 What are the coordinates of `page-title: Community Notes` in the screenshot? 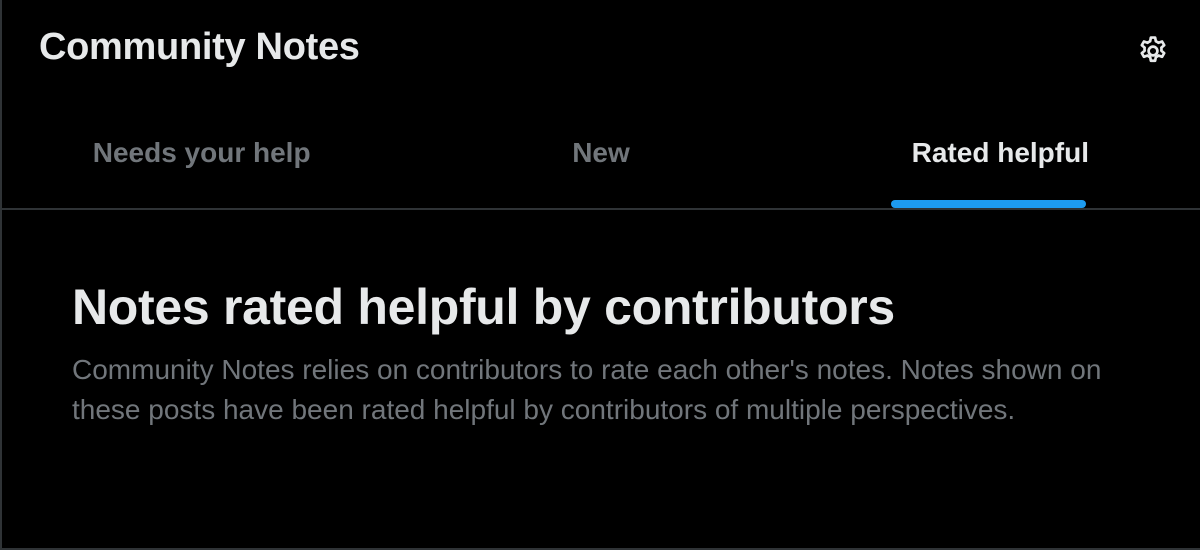 It's located at (199, 47).